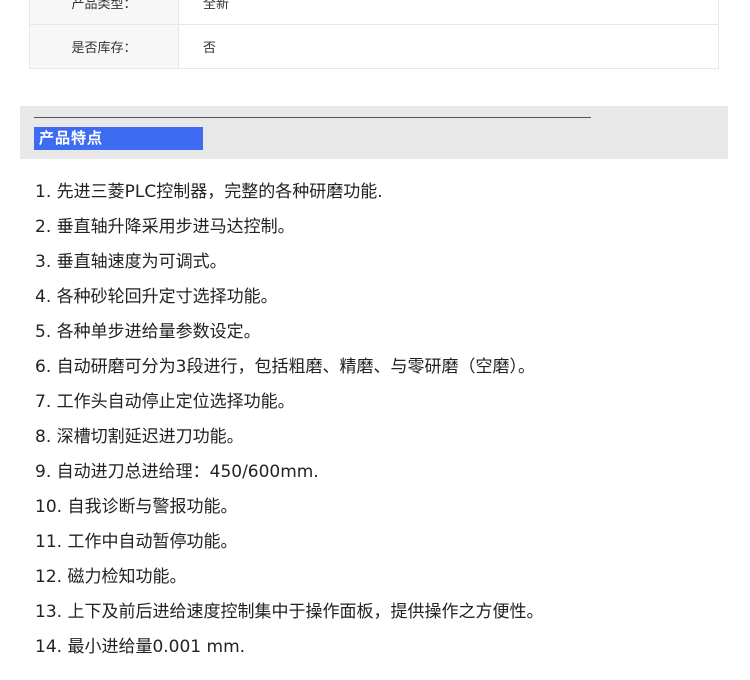 The height and width of the screenshot is (680, 750). What do you see at coordinates (104, 46) in the screenshot?
I see `spec-key: 是否库存：` at bounding box center [104, 46].